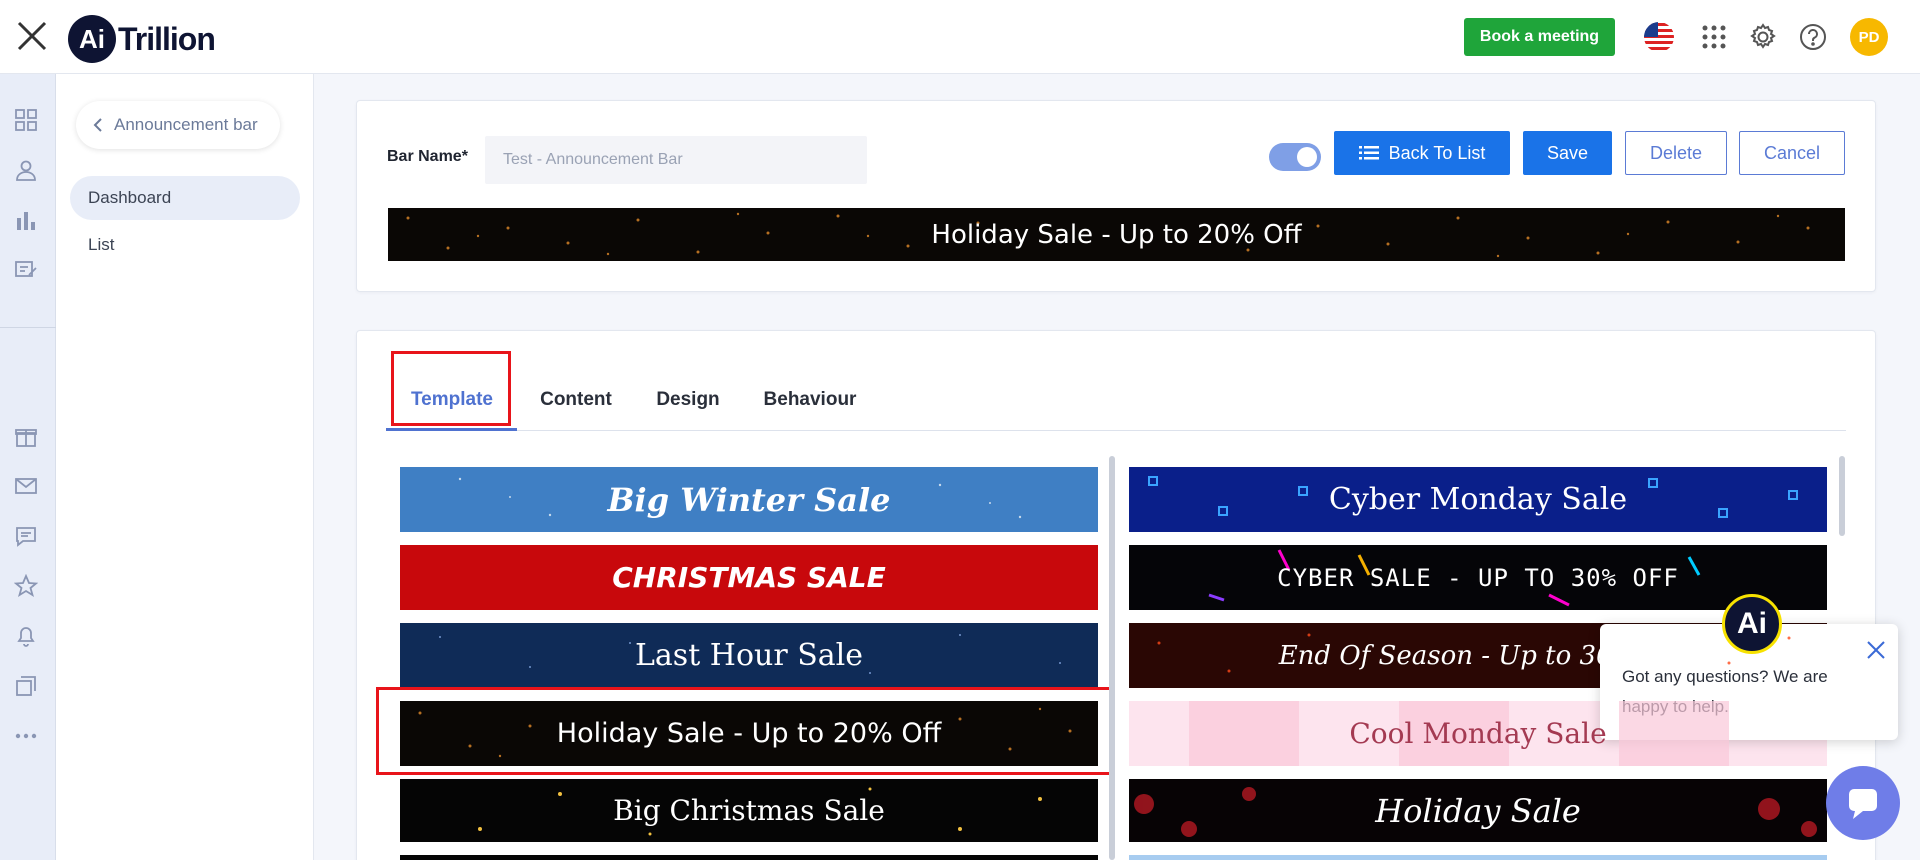 The image size is (1920, 860). I want to click on cancel-label: Cancel, so click(1792, 152).